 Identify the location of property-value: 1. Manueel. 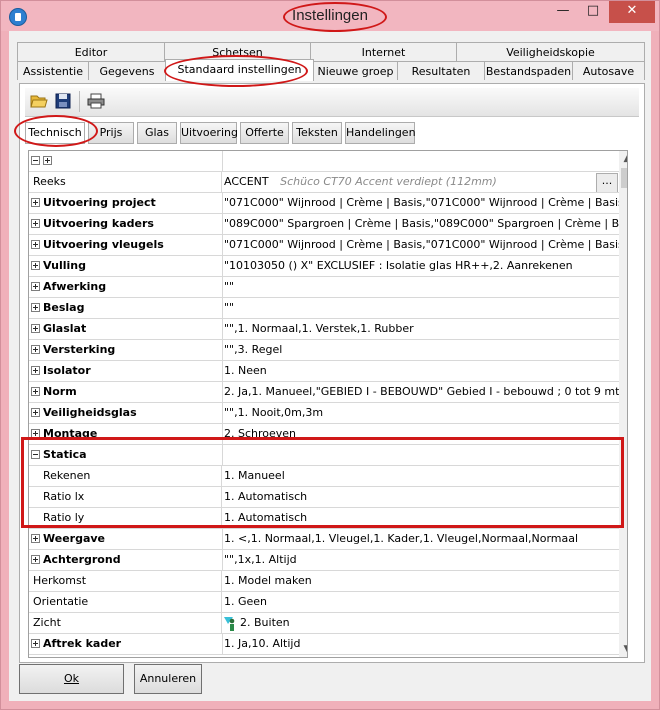
(421, 476).